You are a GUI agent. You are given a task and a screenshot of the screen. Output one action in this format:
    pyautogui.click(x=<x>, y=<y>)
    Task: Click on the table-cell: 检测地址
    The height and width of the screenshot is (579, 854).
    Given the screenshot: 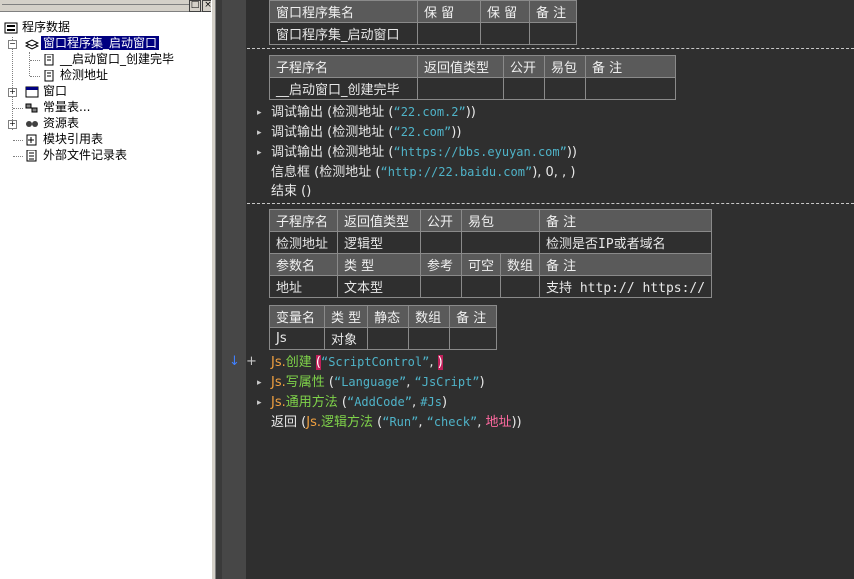 What is the action you would take?
    pyautogui.click(x=303, y=242)
    